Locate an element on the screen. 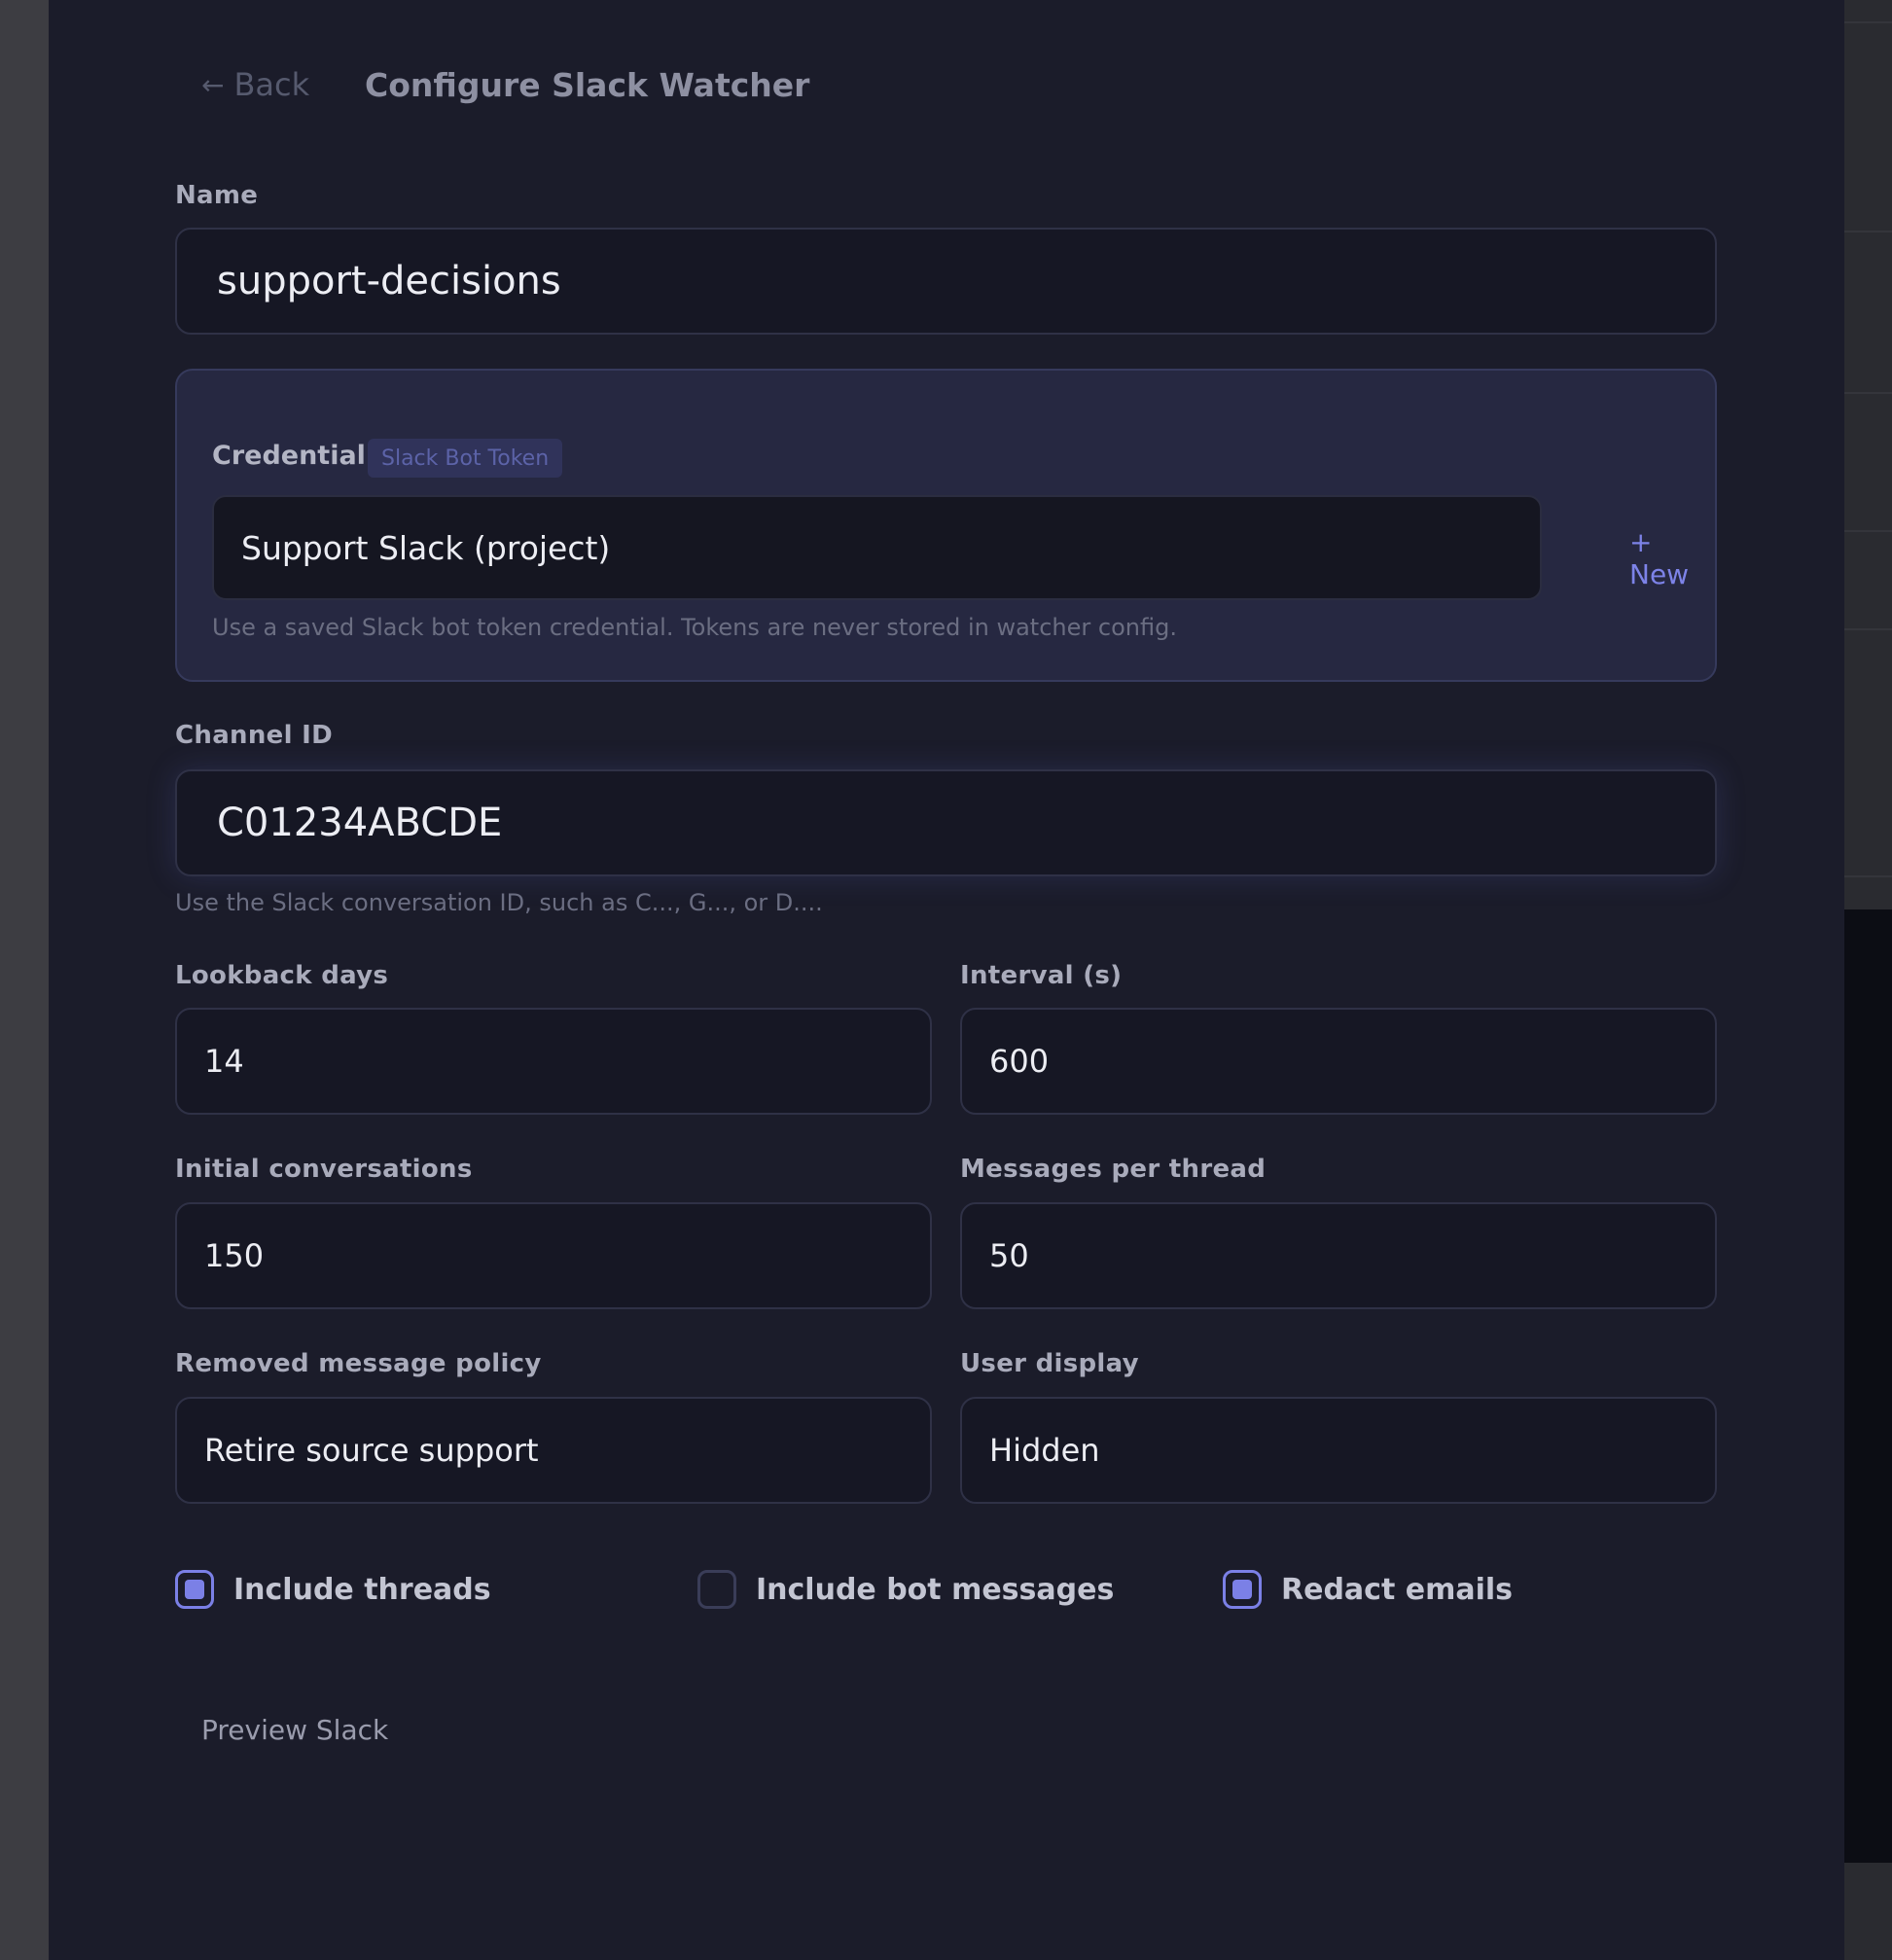 The image size is (1892, 1960). page-title: Configure Slack Watcher is located at coordinates (587, 84).